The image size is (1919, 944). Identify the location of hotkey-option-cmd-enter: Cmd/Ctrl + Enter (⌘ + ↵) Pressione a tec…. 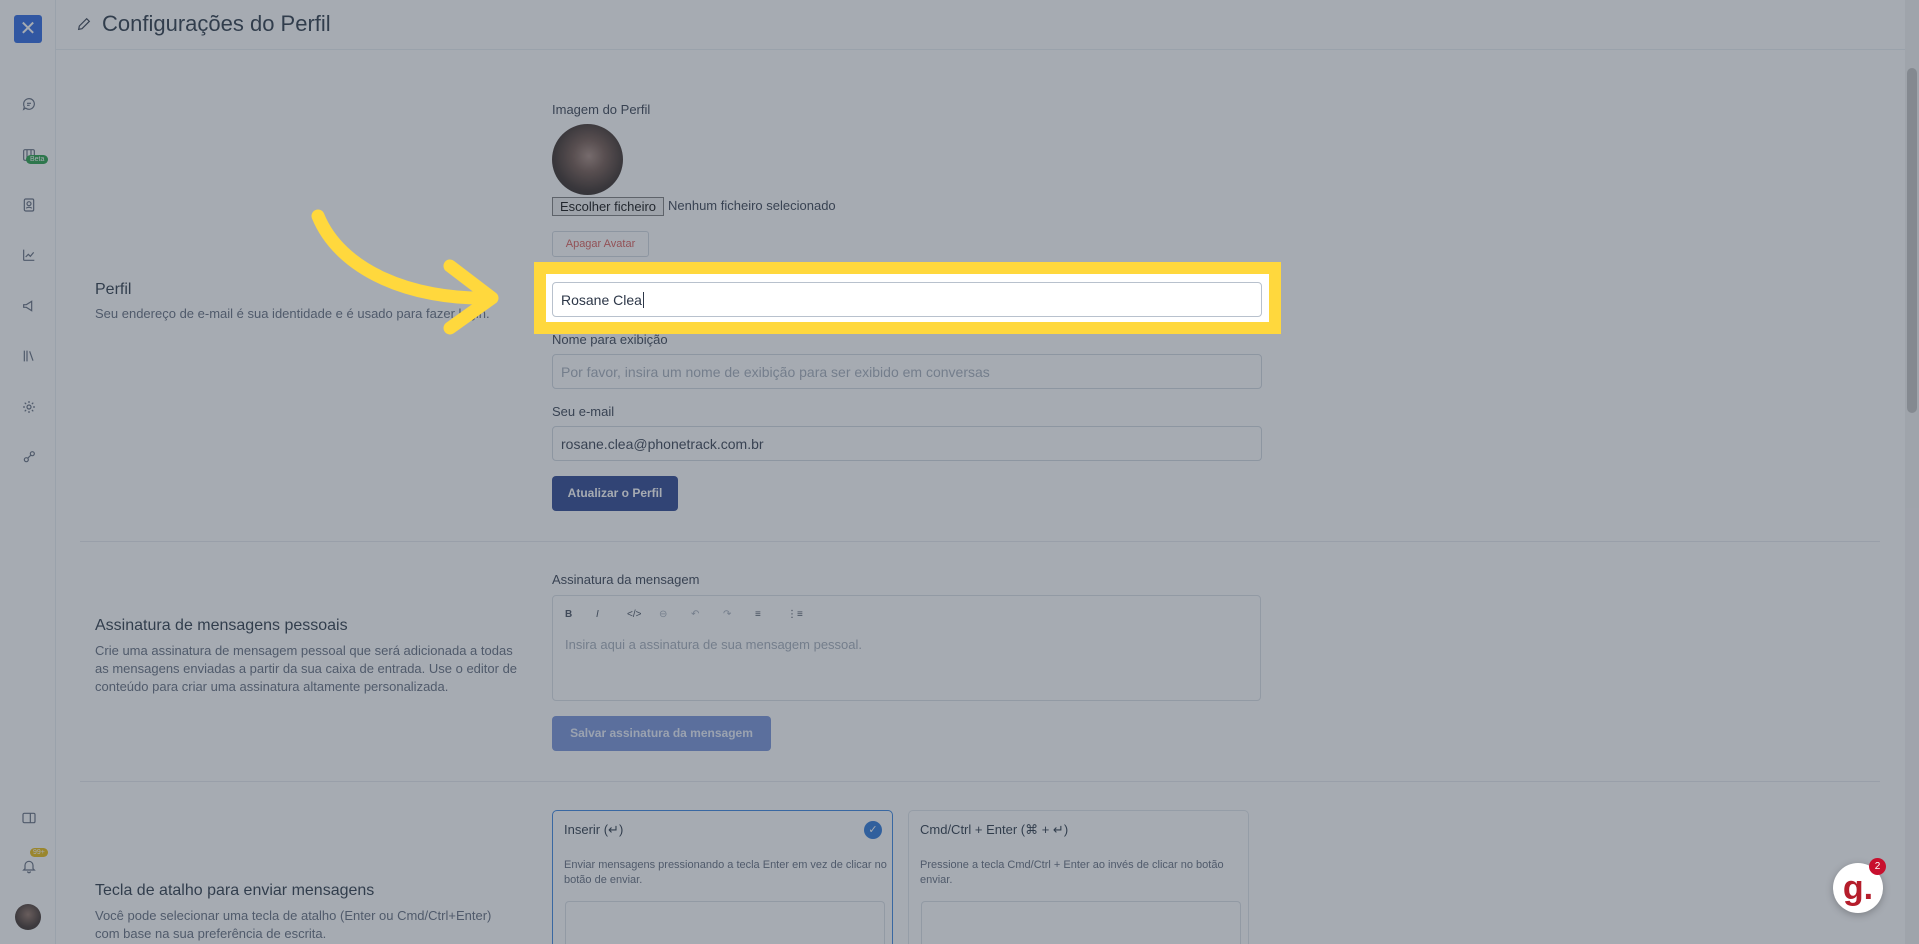
(1078, 877).